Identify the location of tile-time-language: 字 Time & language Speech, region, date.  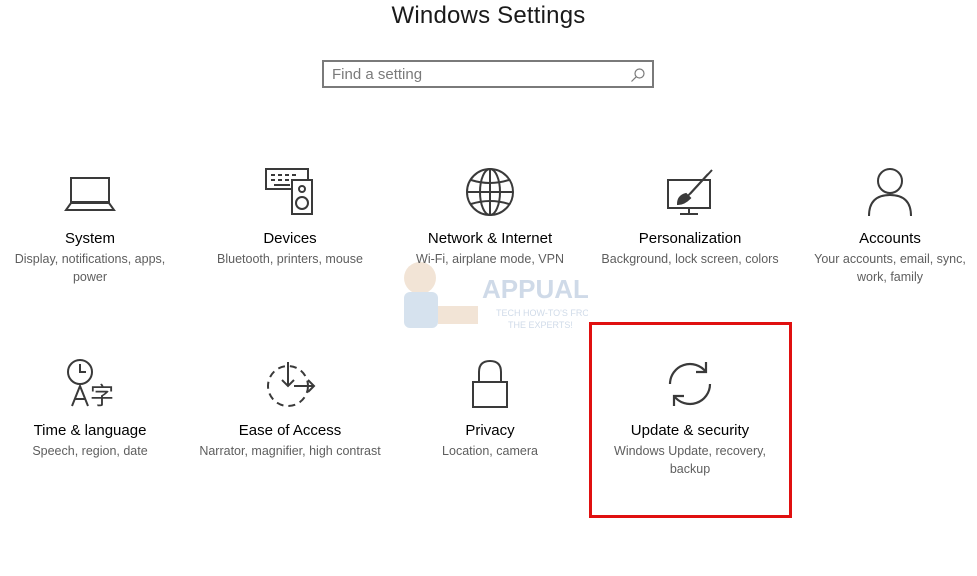
(94, 409).